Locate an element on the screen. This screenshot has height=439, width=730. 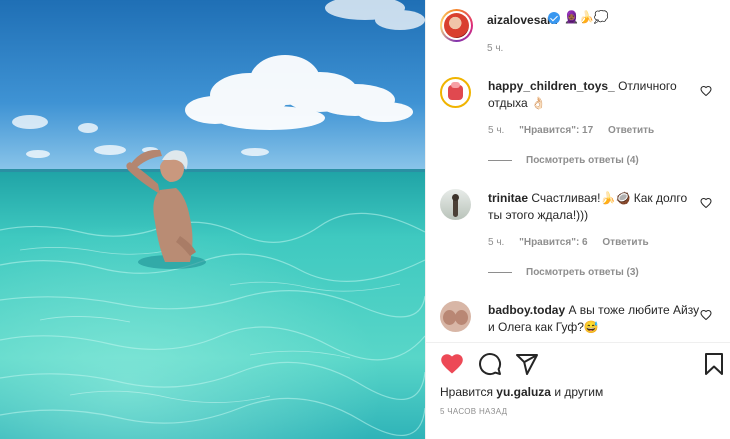
comment-likes: "Нравится": 6 is located at coordinates (553, 242).